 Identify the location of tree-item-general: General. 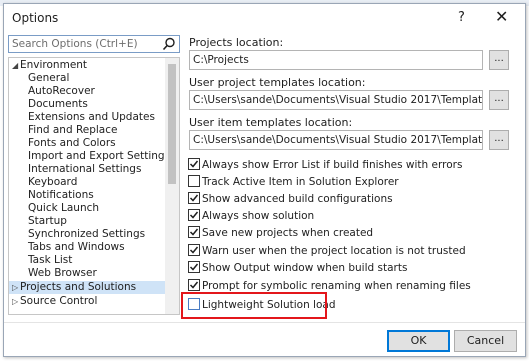
(87, 78).